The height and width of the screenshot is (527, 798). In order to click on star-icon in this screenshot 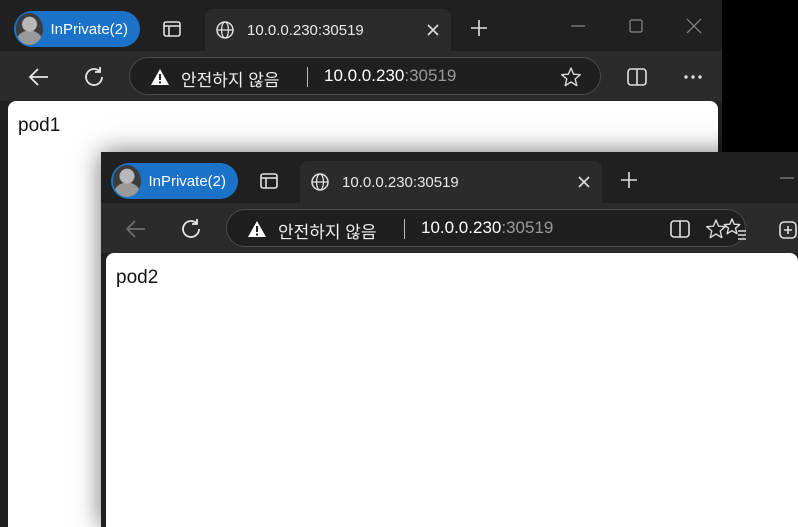, I will do `click(571, 77)`.